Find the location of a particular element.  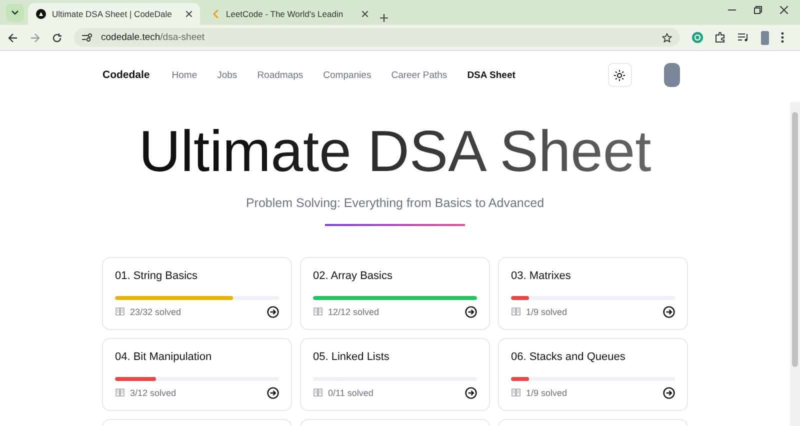

chevron-down-icon is located at coordinates (15, 13).